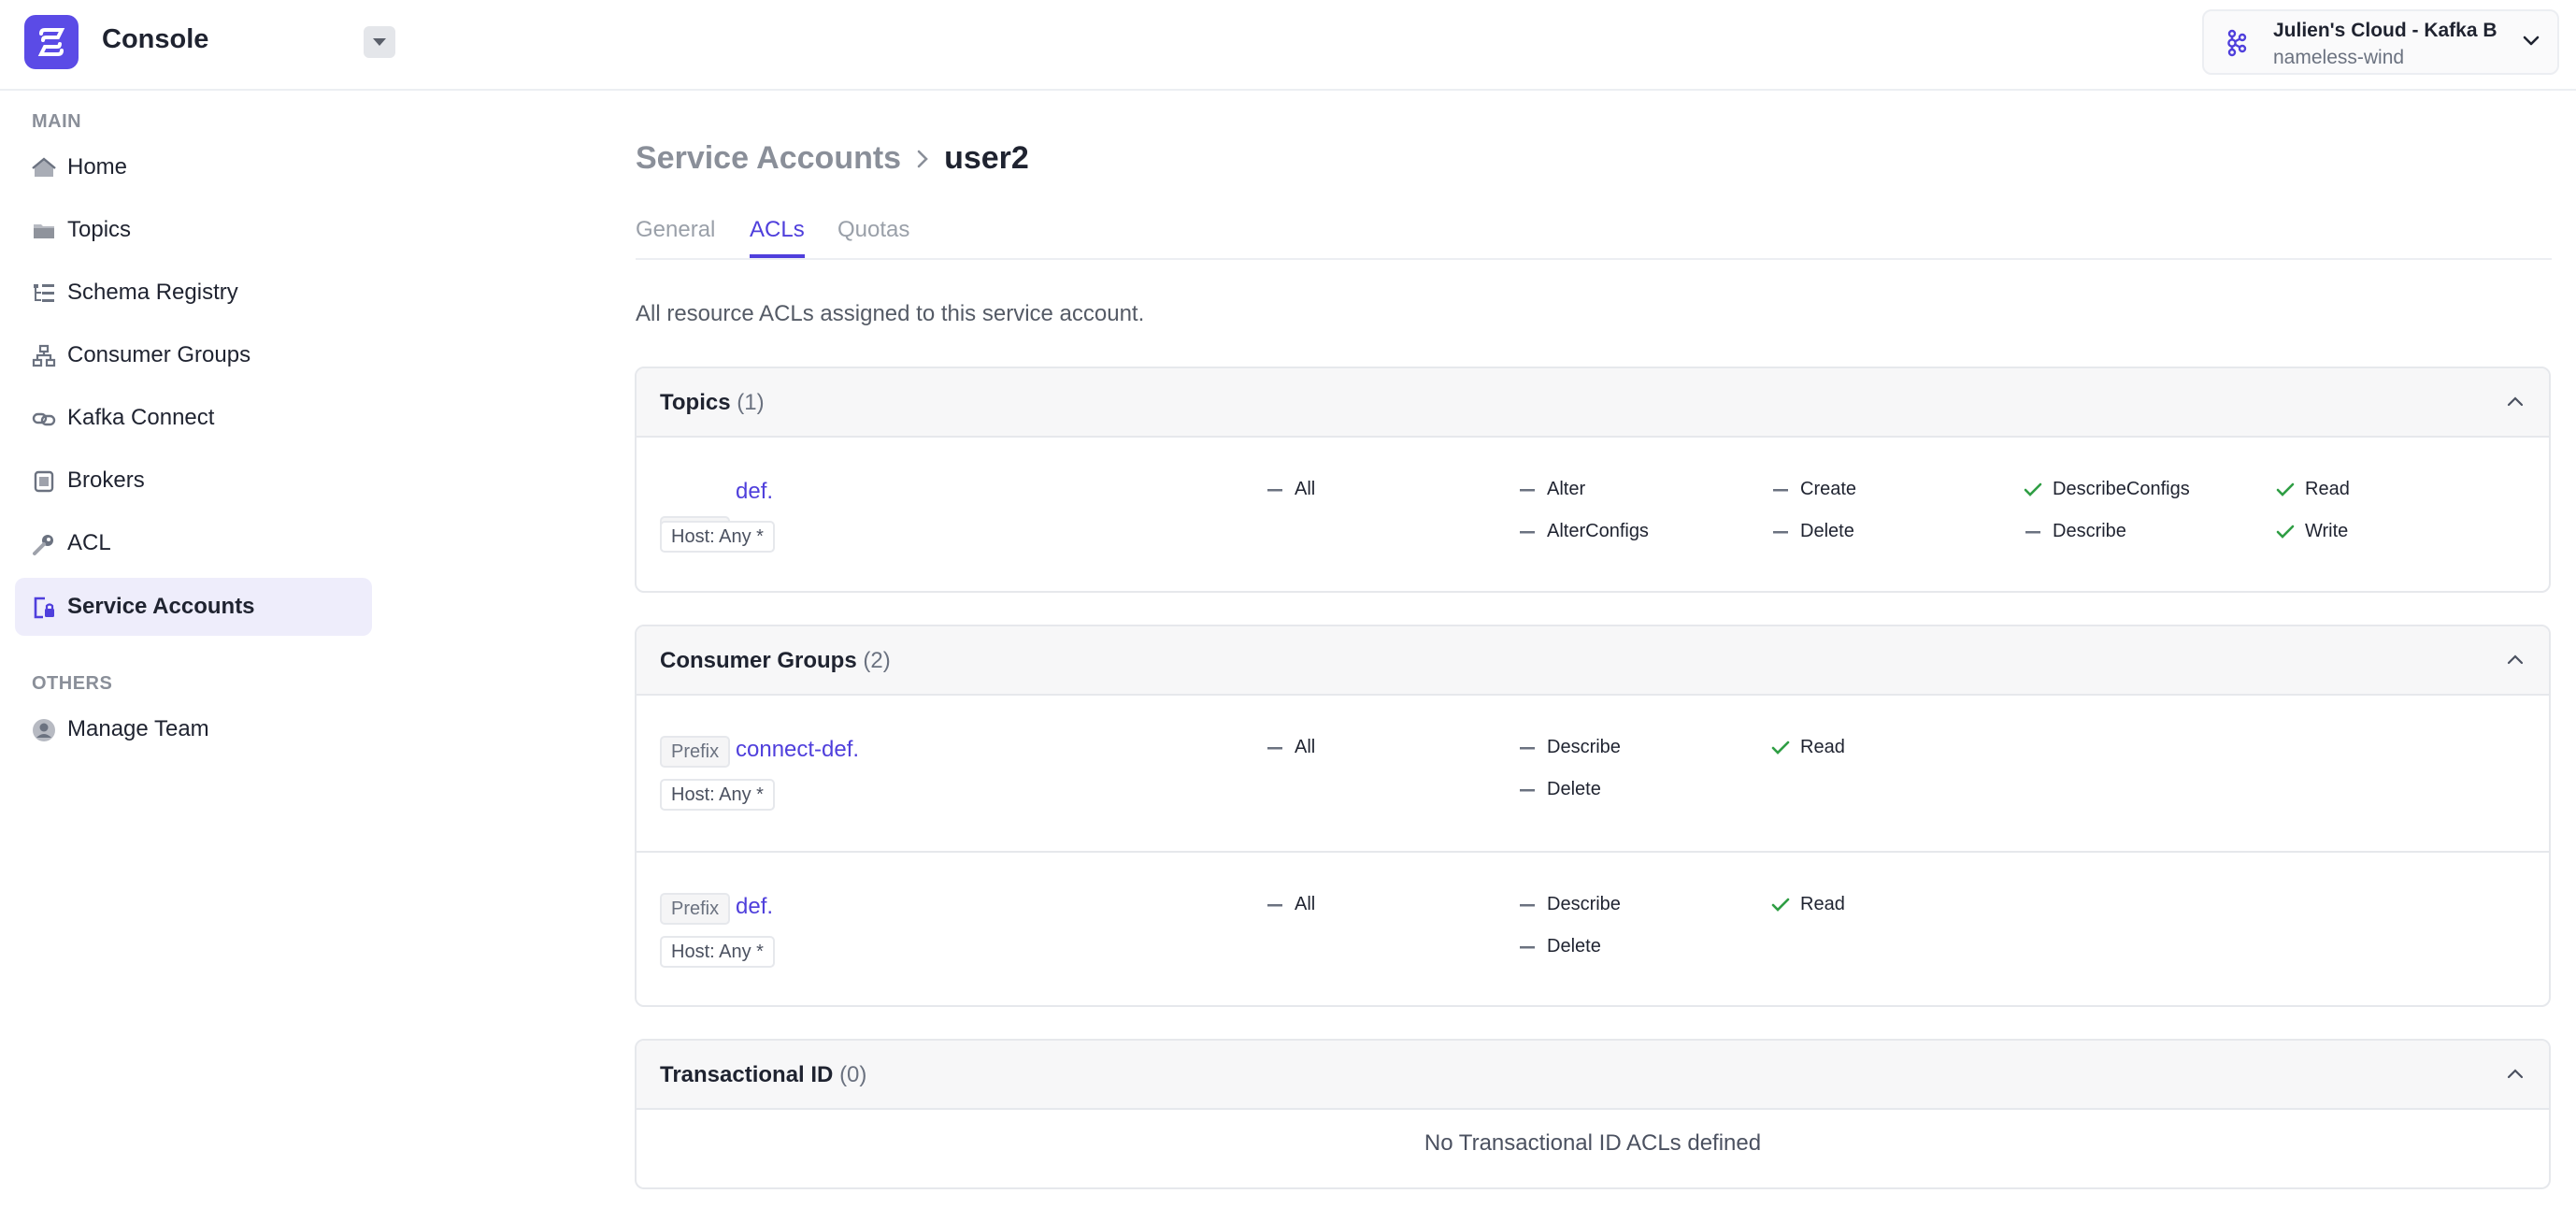  What do you see at coordinates (1593, 403) in the screenshot?
I see `topics-card-header: Topics (1)` at bounding box center [1593, 403].